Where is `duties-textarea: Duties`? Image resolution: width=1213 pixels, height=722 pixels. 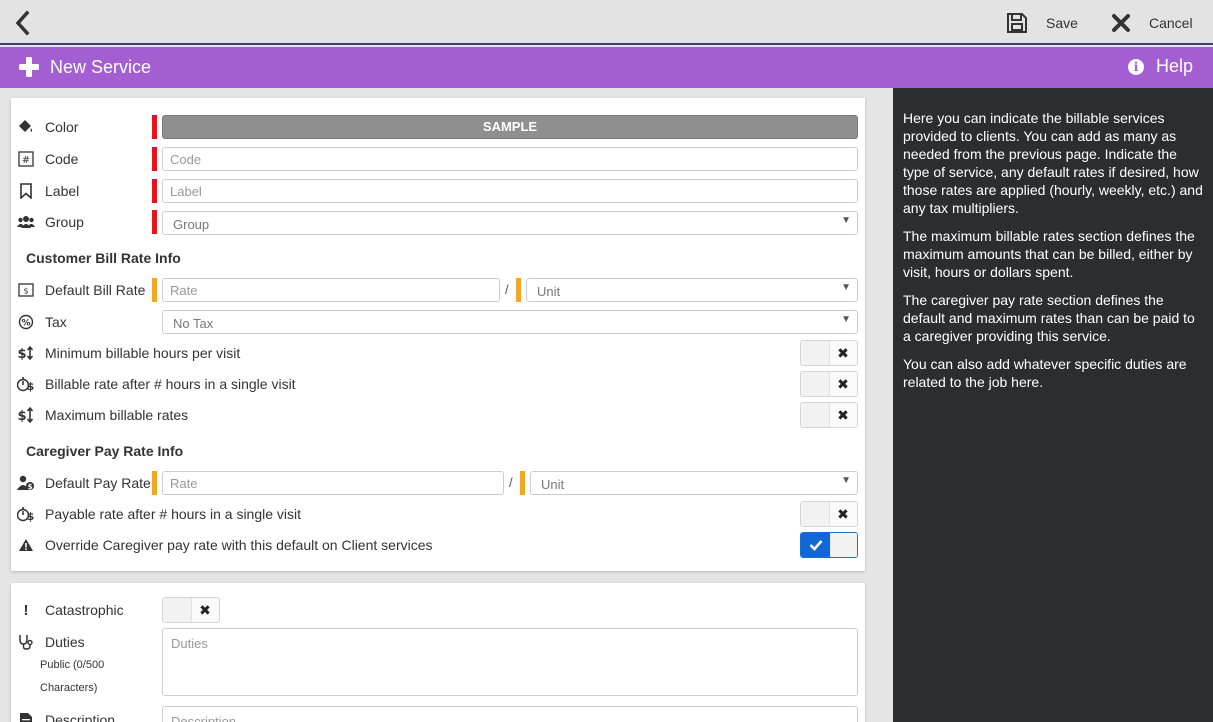
duties-textarea: Duties is located at coordinates (510, 662).